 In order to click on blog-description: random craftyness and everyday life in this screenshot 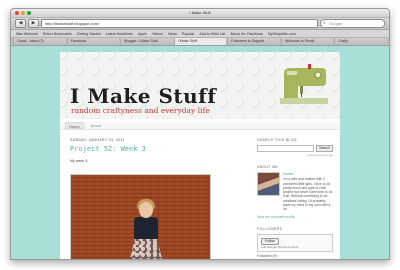, I will do `click(140, 110)`.